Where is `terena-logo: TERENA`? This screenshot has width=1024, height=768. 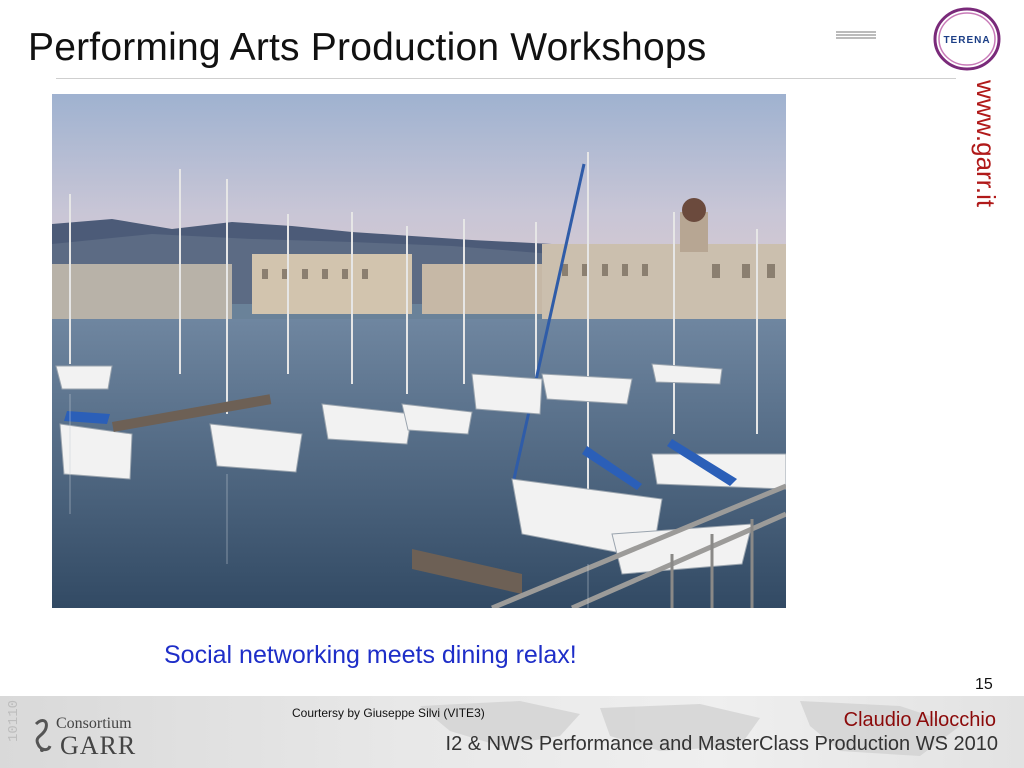 terena-logo: TERENA is located at coordinates (967, 39).